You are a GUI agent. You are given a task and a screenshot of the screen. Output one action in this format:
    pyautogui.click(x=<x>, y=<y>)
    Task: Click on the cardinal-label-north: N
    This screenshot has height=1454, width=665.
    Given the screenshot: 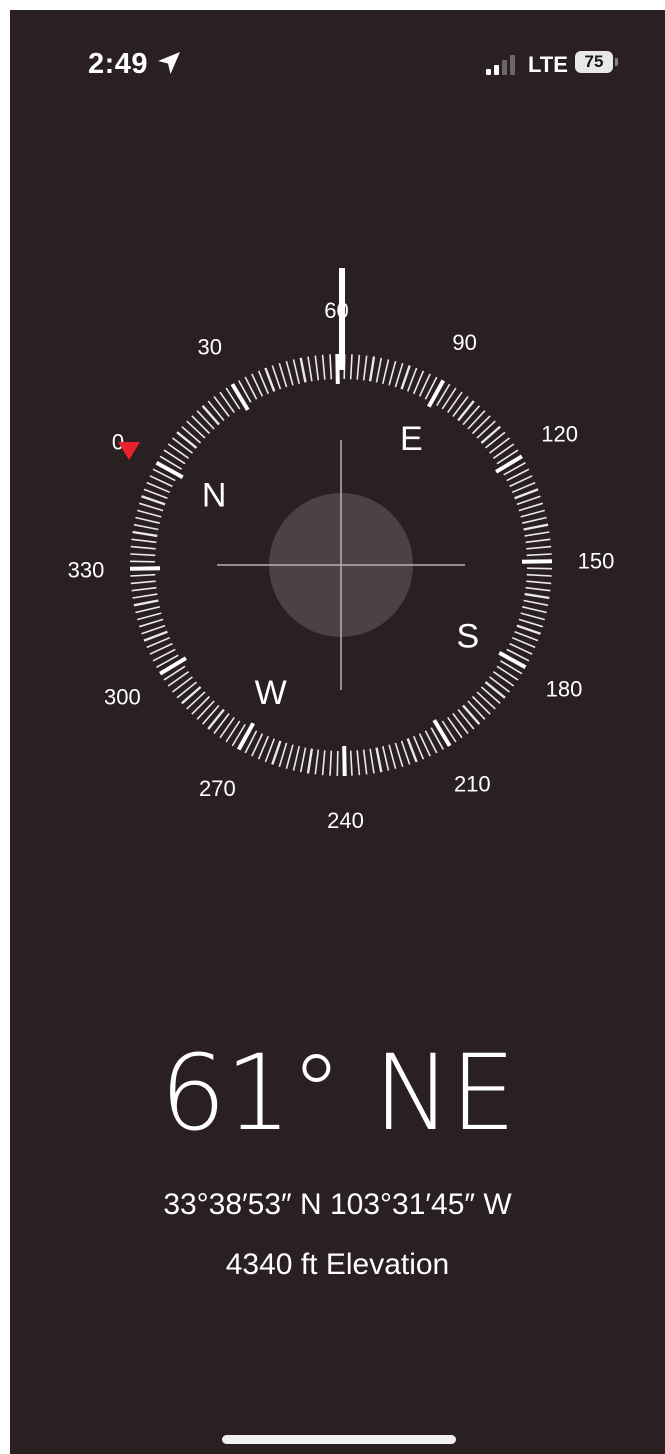 What is the action you would take?
    pyautogui.click(x=214, y=496)
    